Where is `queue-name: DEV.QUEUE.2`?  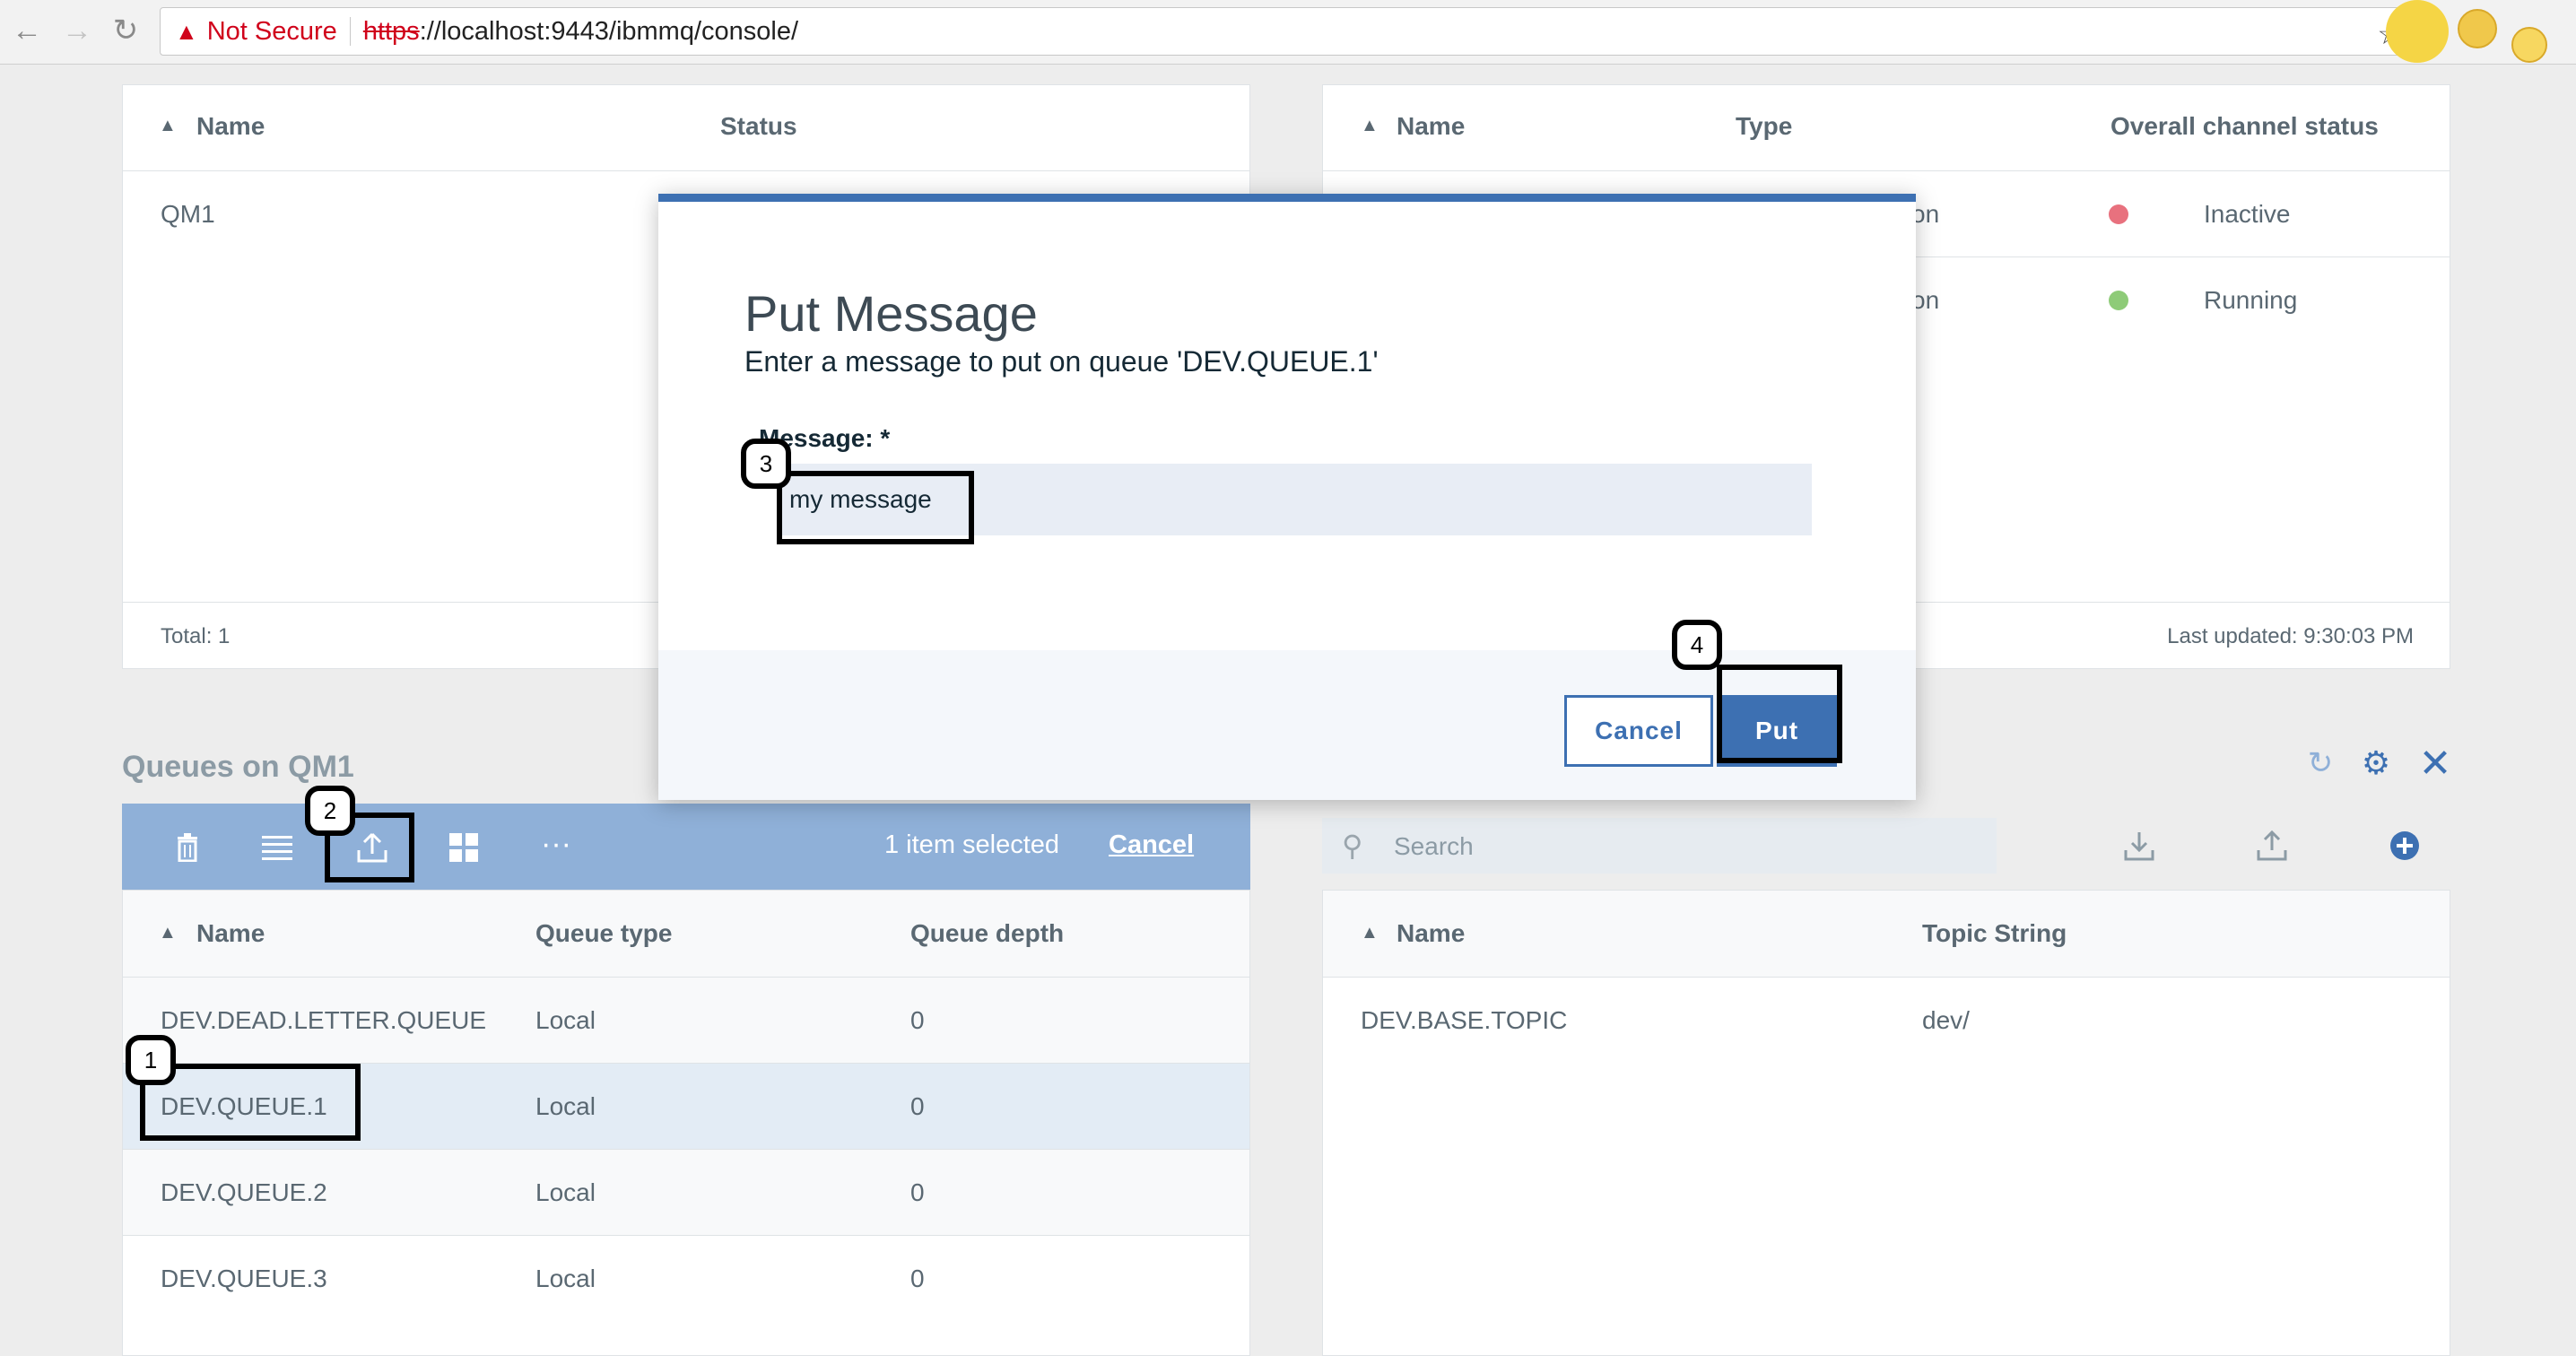 queue-name: DEV.QUEUE.2 is located at coordinates (244, 1192).